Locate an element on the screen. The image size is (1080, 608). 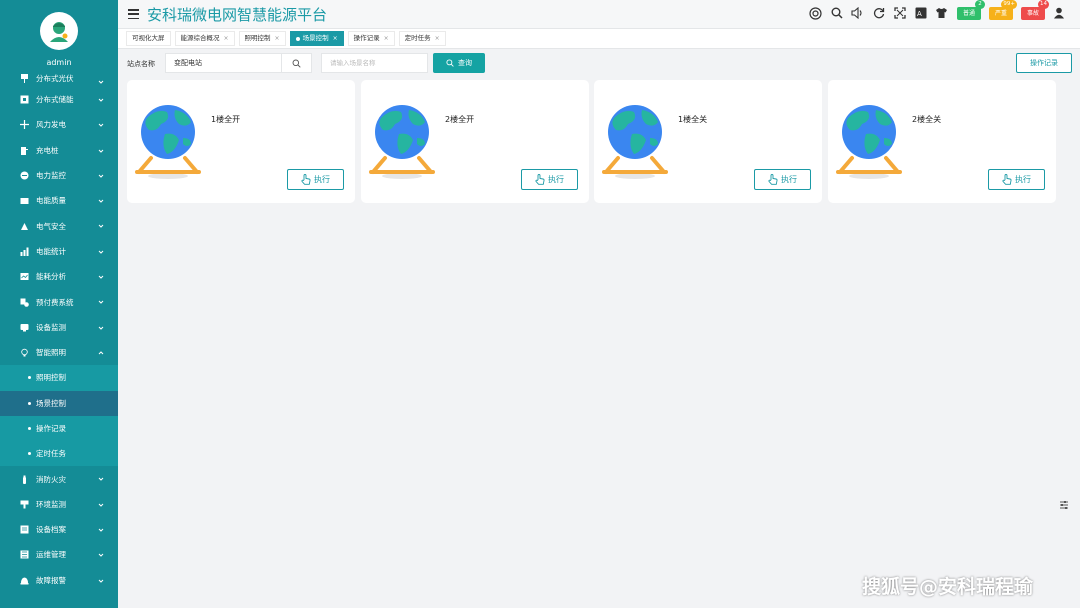
submenu-item-lighting-control: 照明控制 is located at coordinates (59, 378).